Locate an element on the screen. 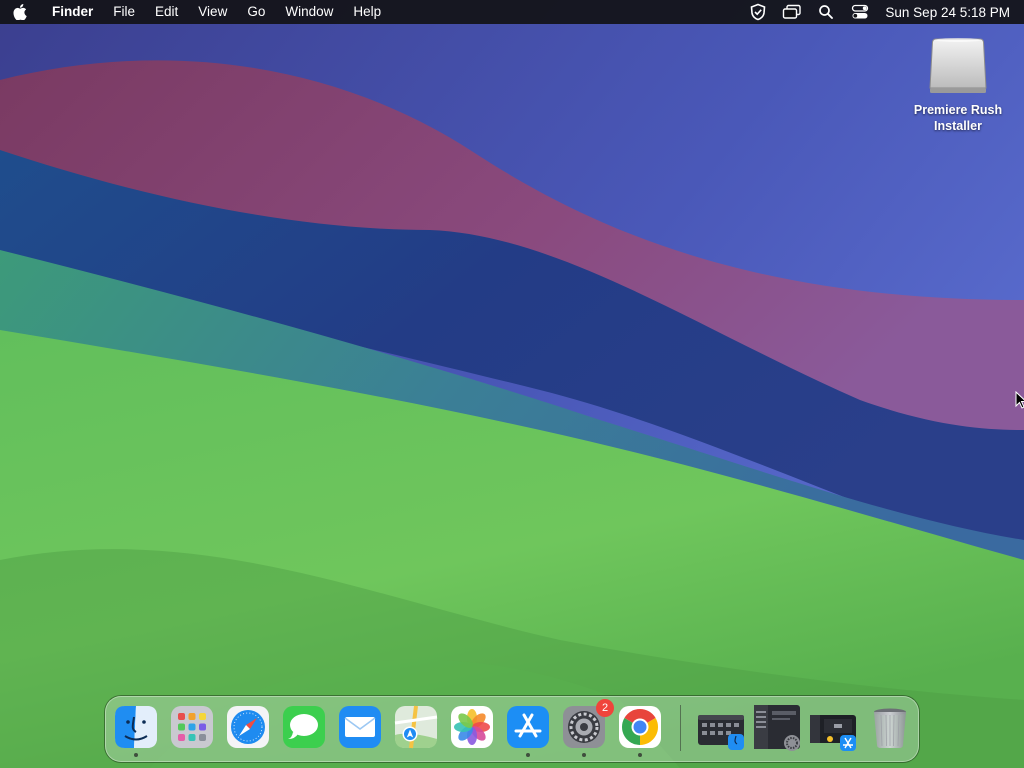 The width and height of the screenshot is (1024, 768). menu-file: File is located at coordinates (124, 12).